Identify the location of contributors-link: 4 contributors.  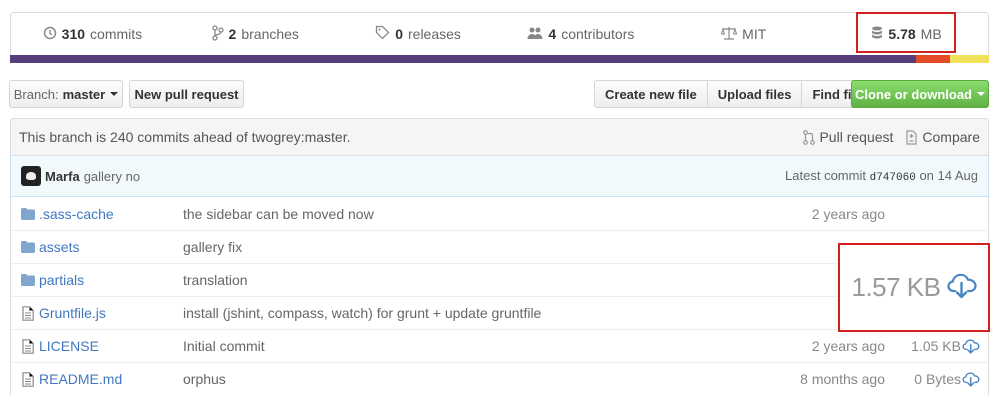
(580, 34).